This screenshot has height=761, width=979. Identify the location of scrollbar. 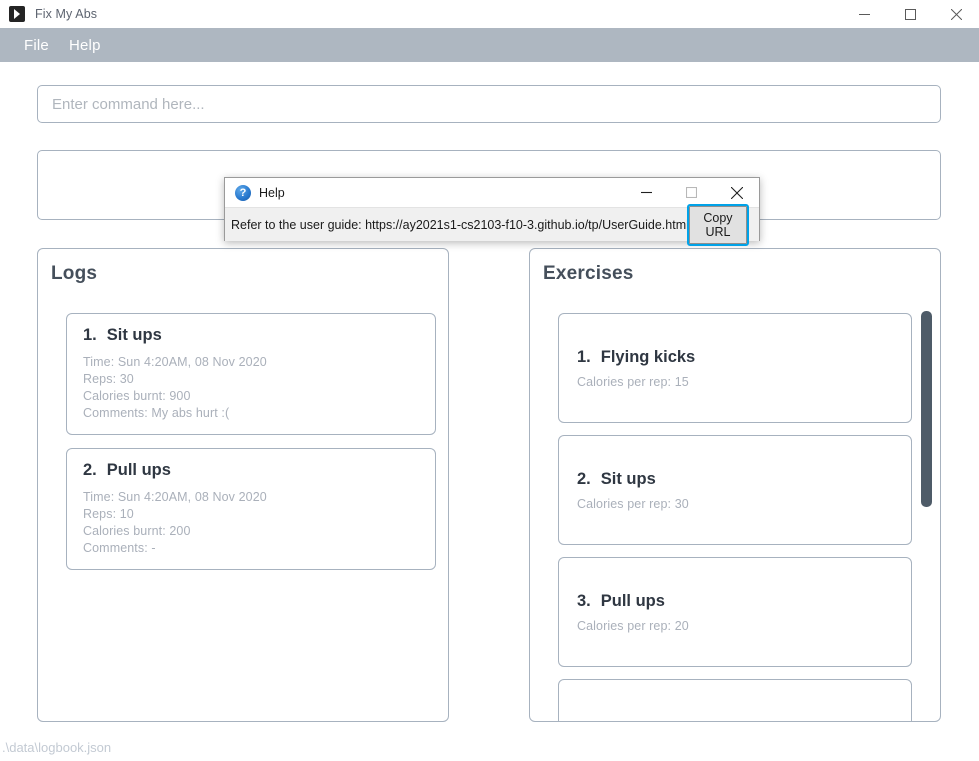
(926, 511).